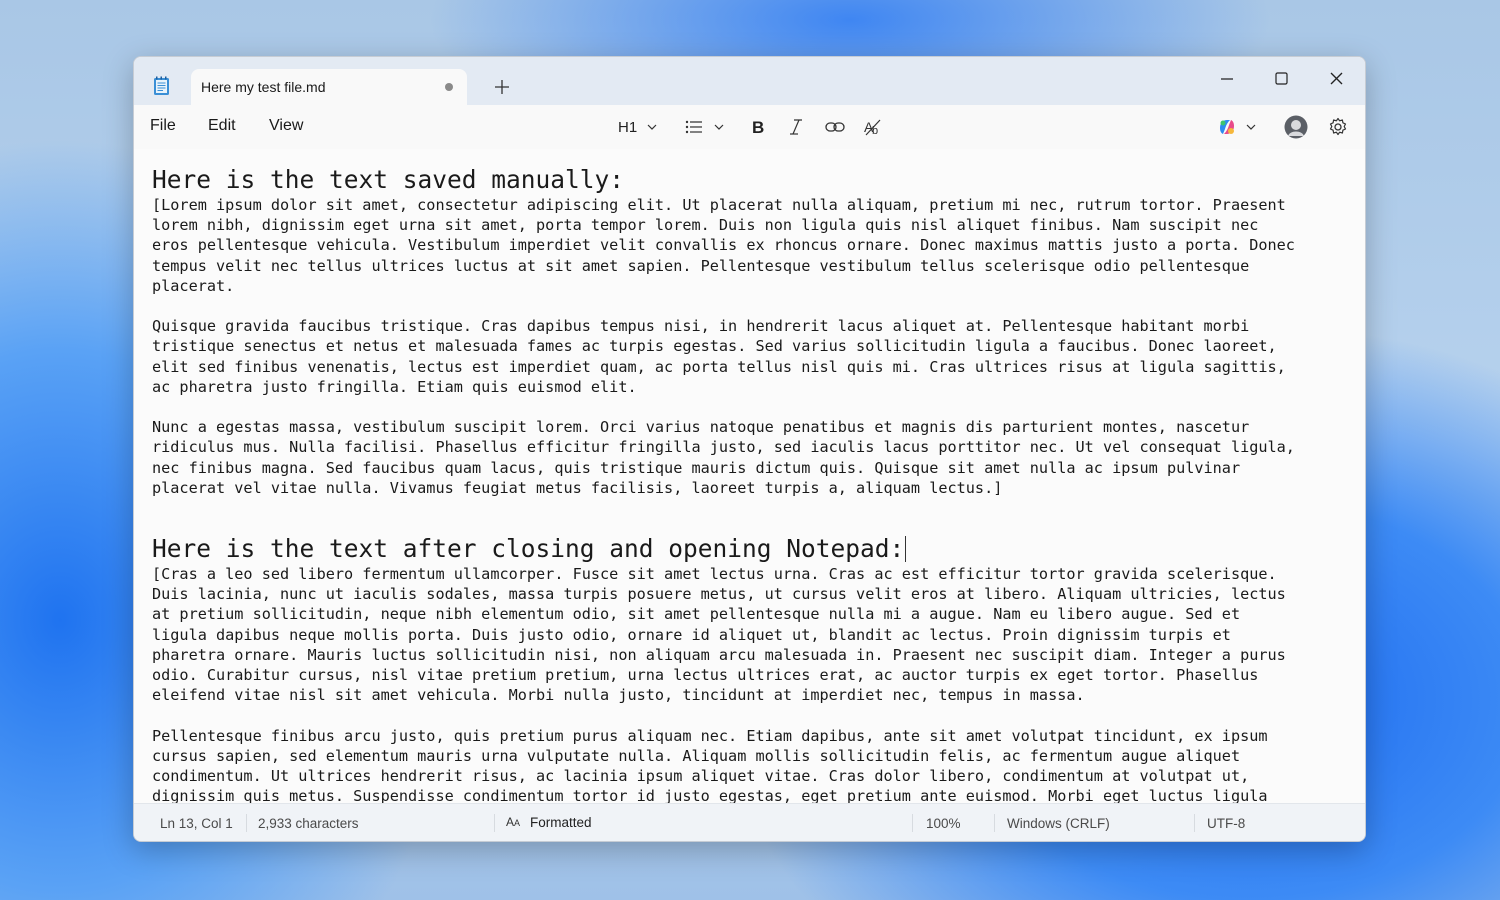 The height and width of the screenshot is (900, 1500). What do you see at coordinates (705, 127) in the screenshot?
I see `list-dropdown` at bounding box center [705, 127].